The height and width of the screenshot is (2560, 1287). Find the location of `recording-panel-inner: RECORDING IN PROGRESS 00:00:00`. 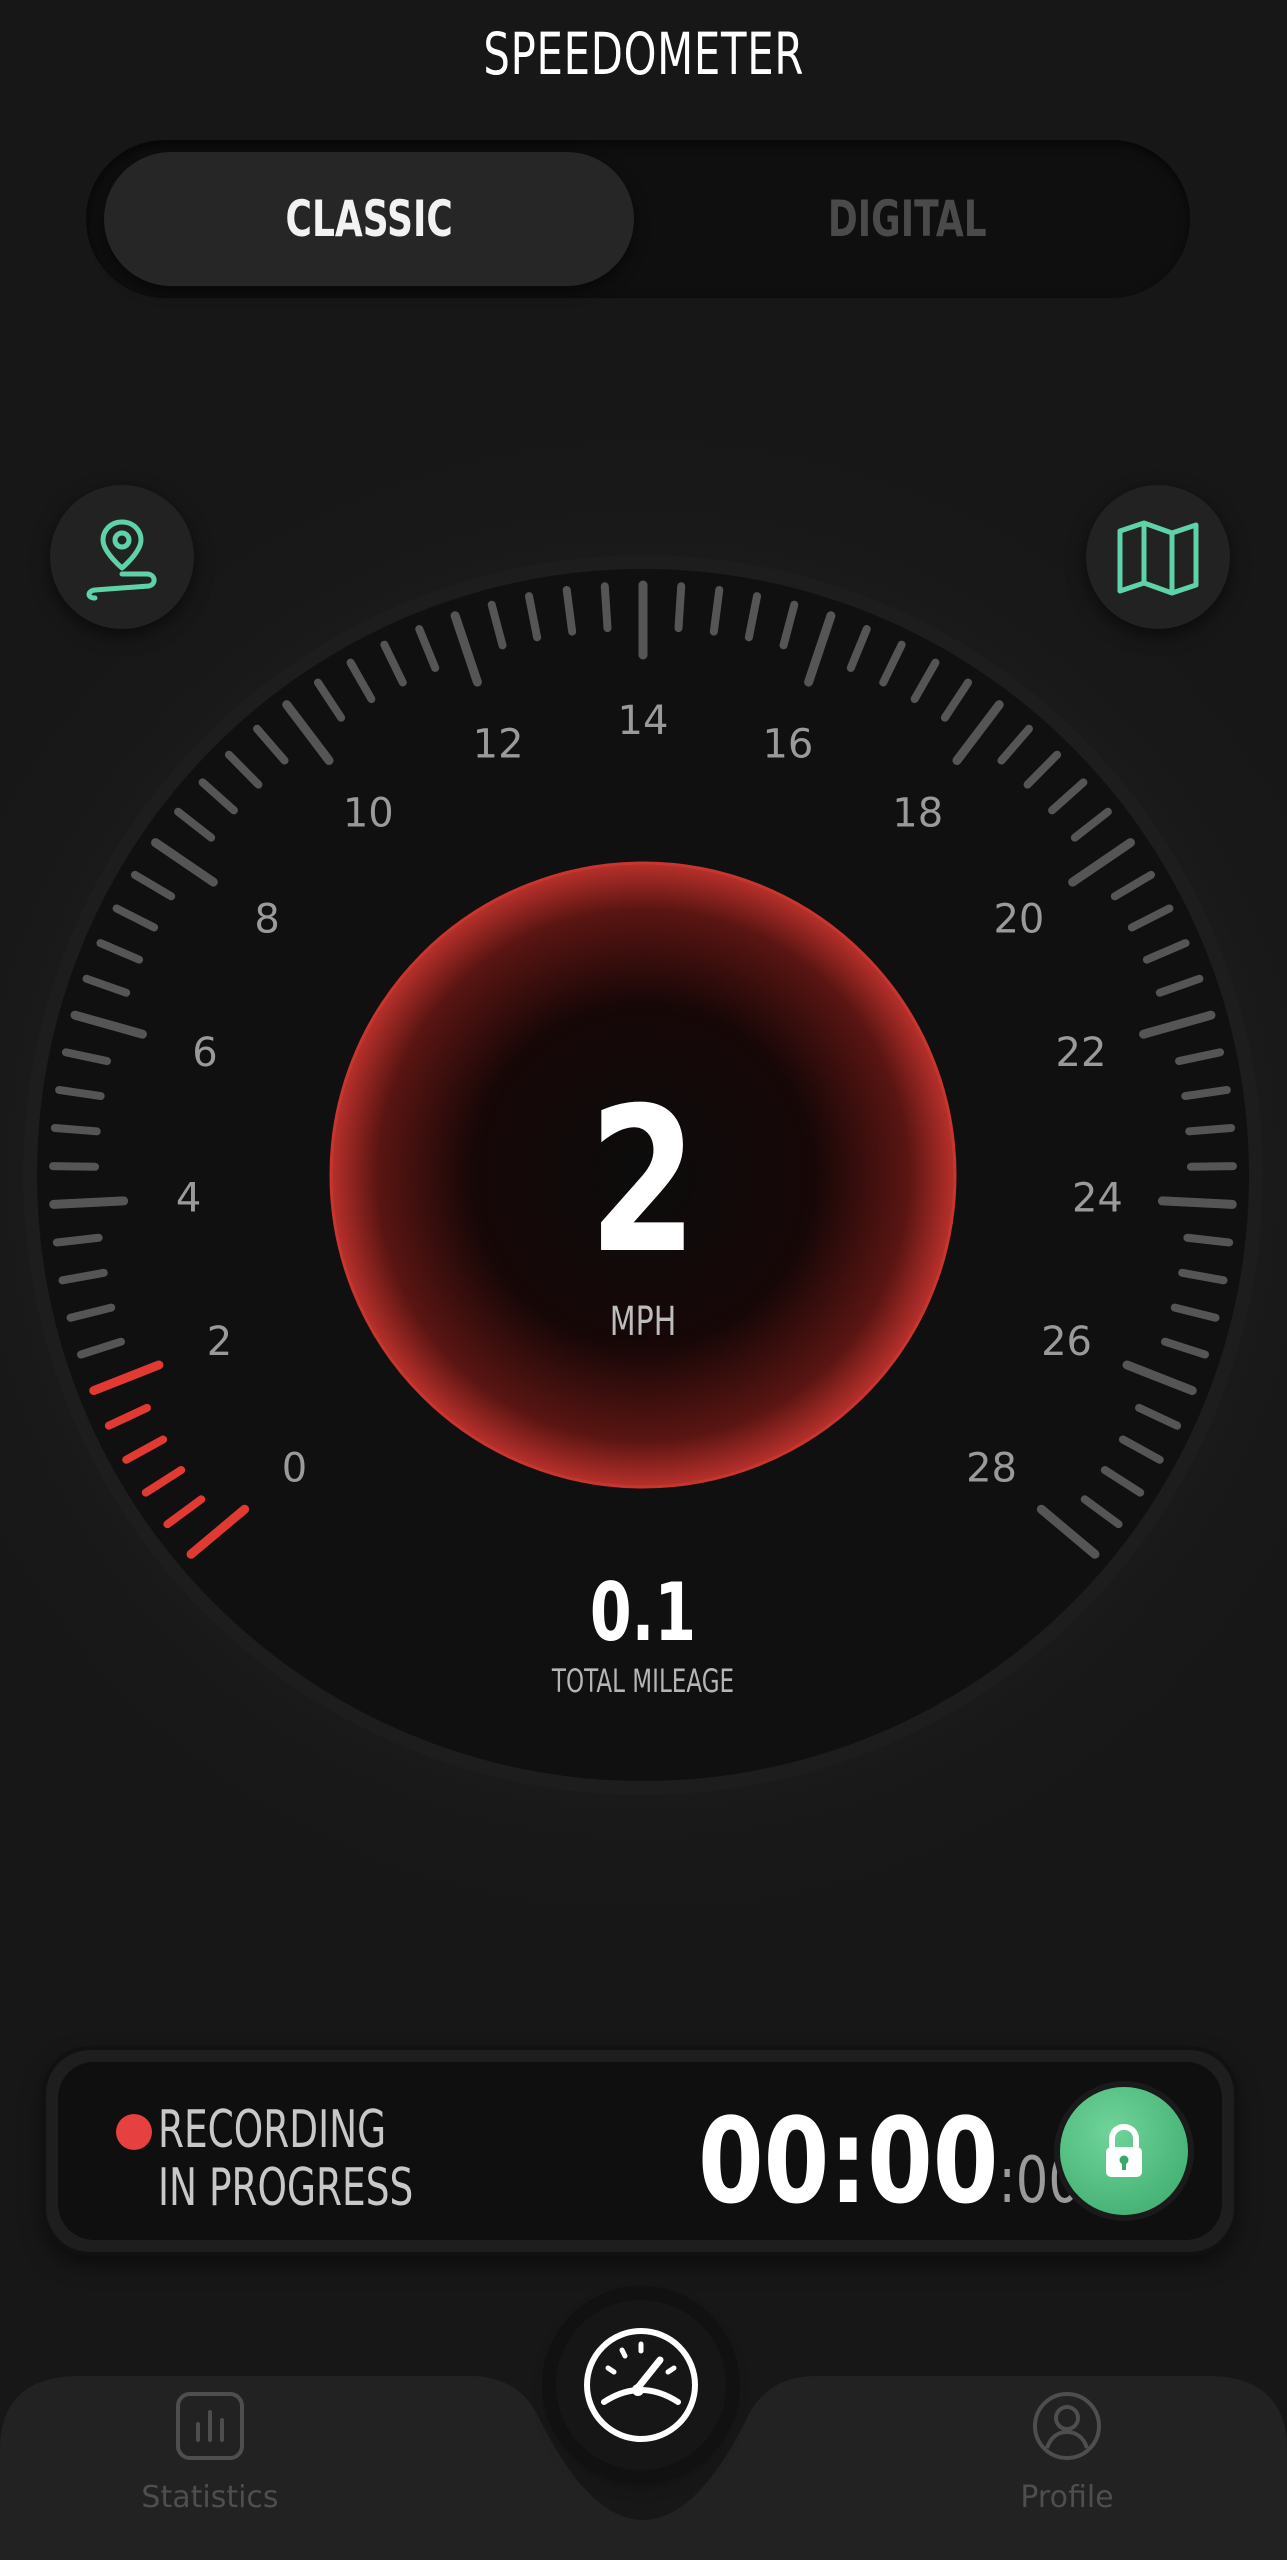

recording-panel-inner: RECORDING IN PROGRESS 00:00:00 is located at coordinates (640, 2151).